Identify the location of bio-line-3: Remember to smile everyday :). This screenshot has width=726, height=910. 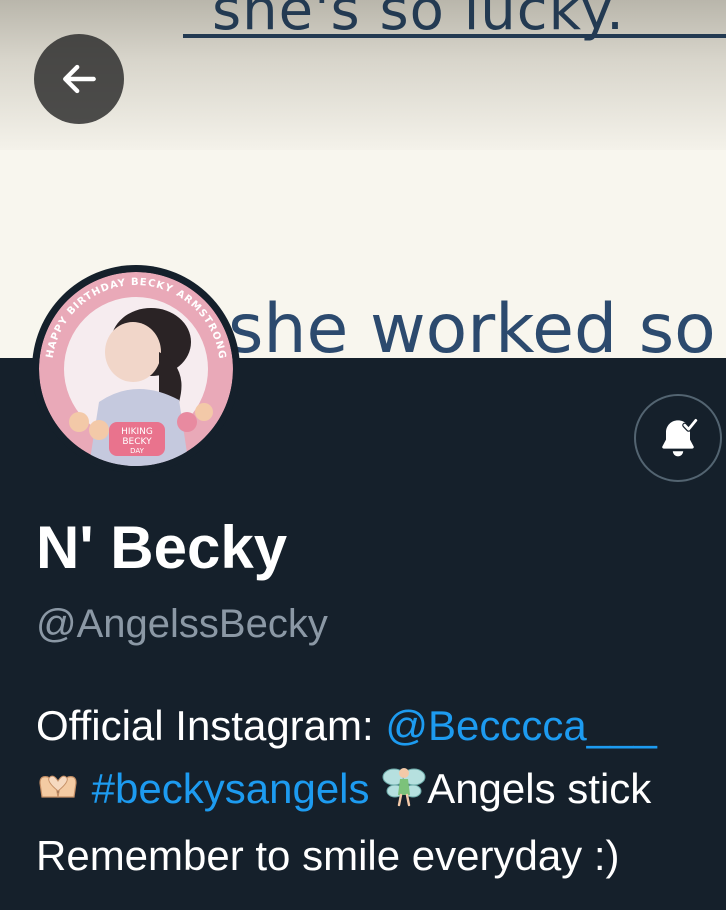
(328, 855).